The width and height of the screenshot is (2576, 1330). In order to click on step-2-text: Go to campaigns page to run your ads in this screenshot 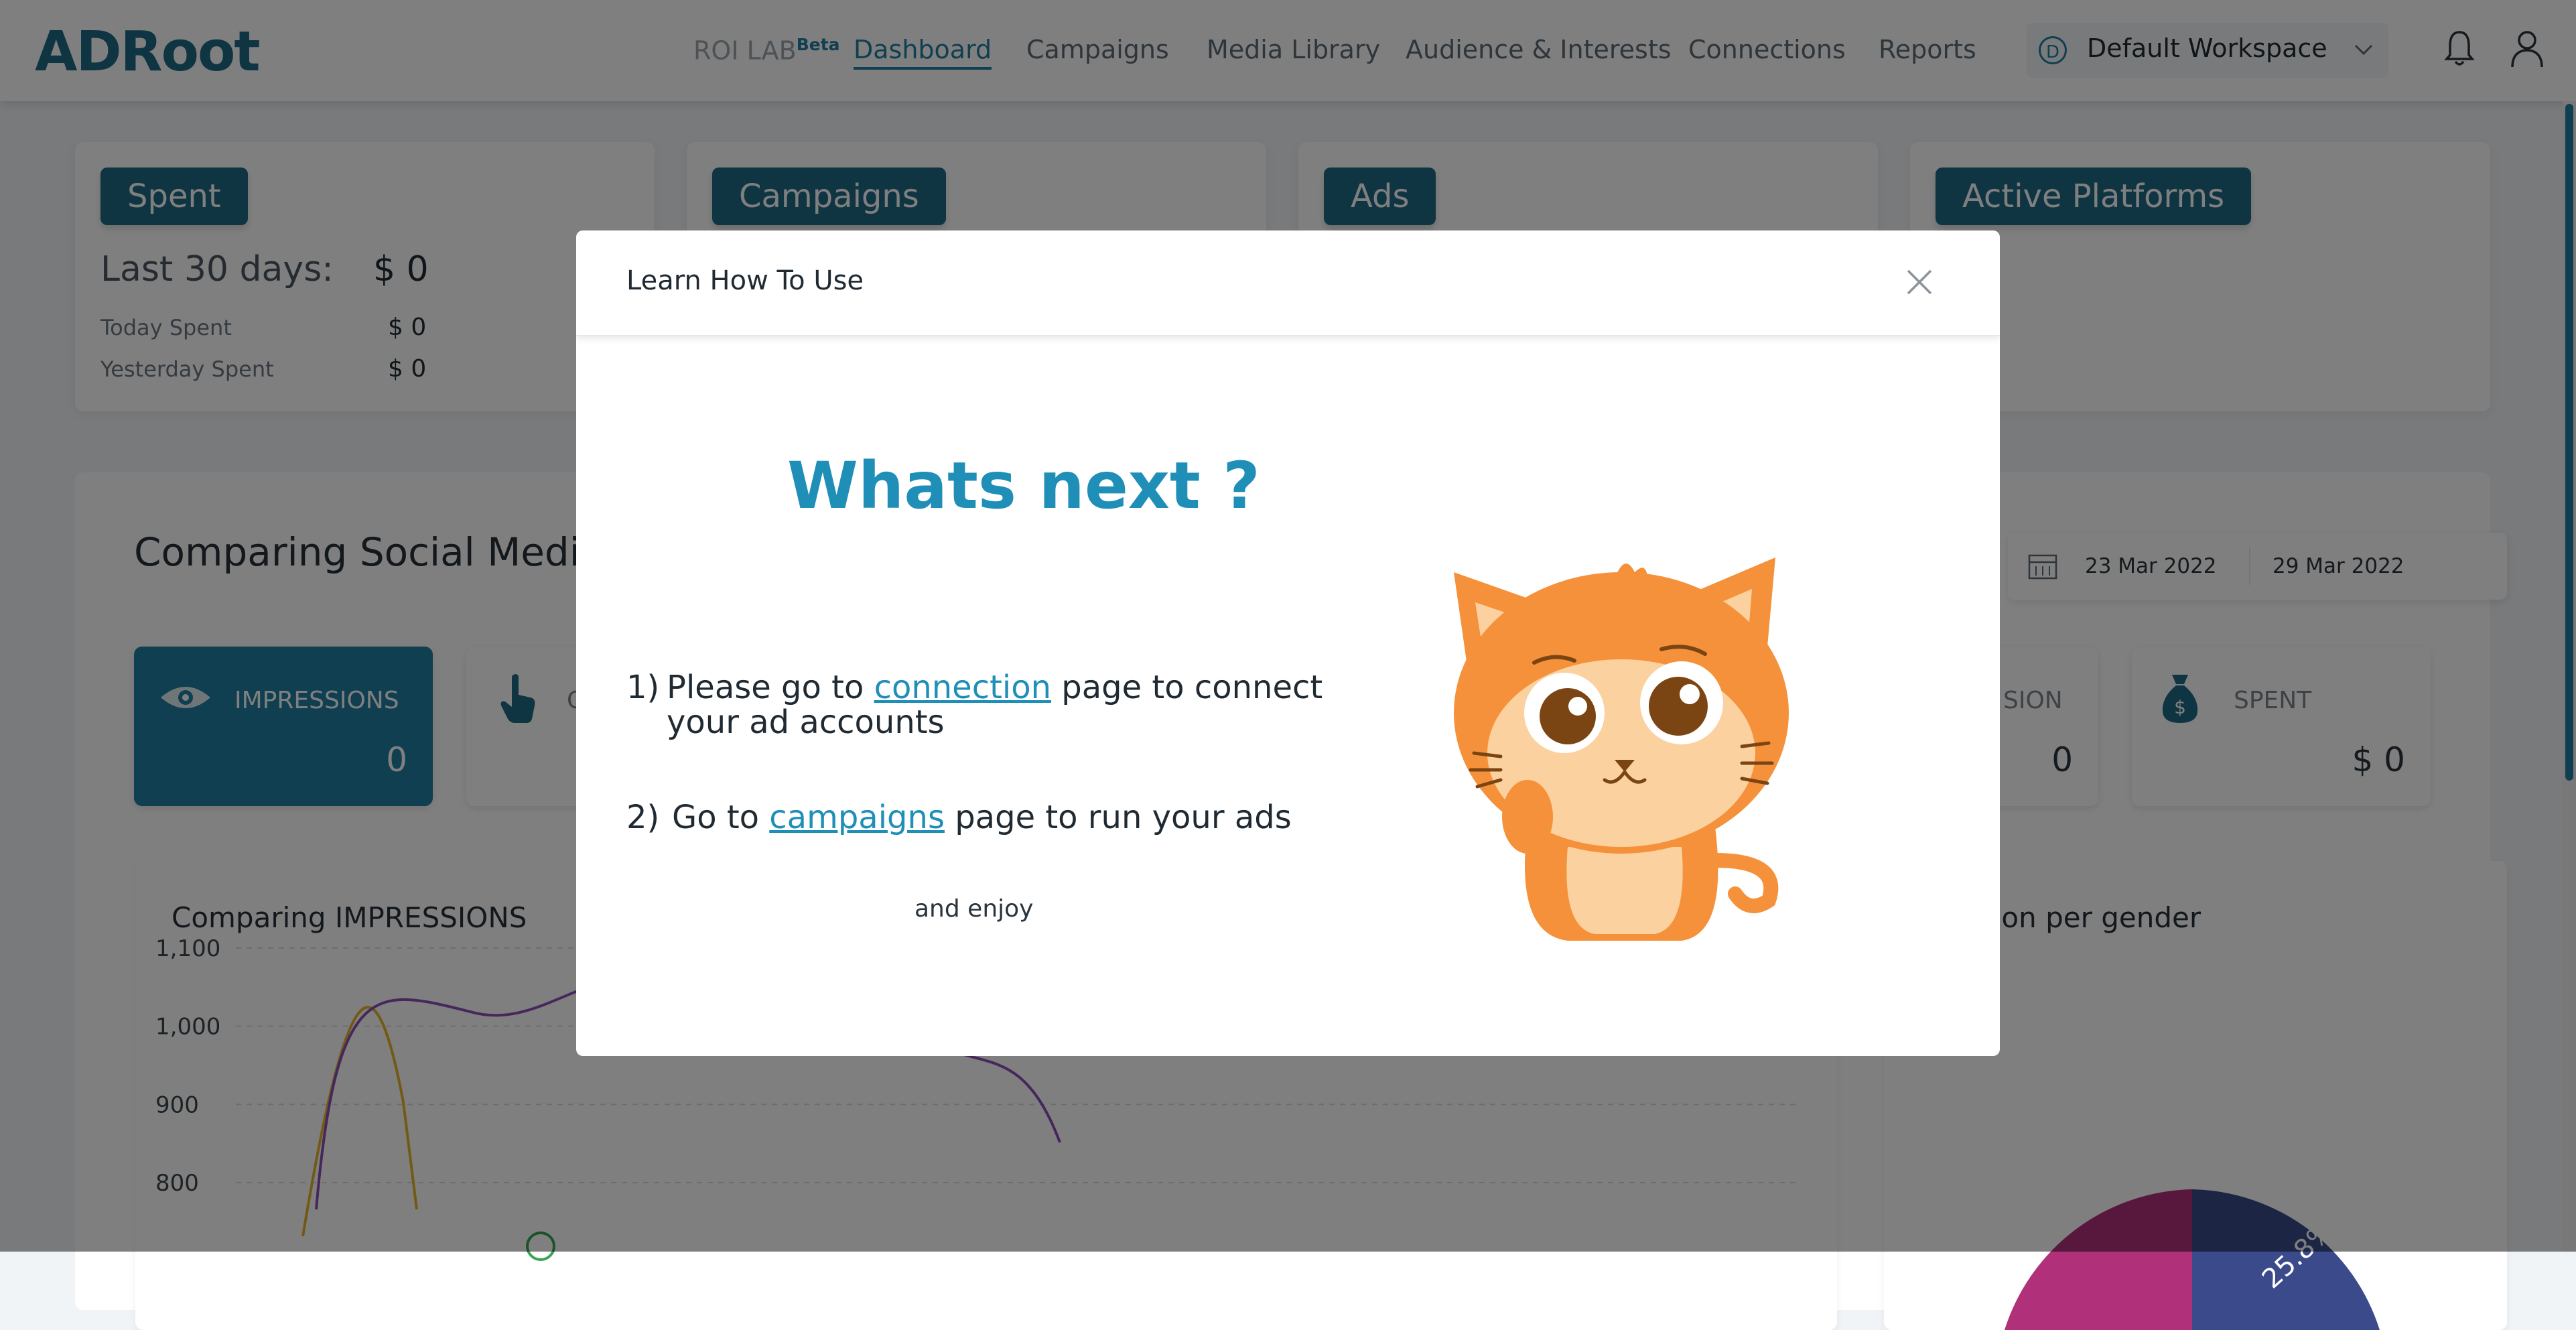, I will do `click(1007, 817)`.